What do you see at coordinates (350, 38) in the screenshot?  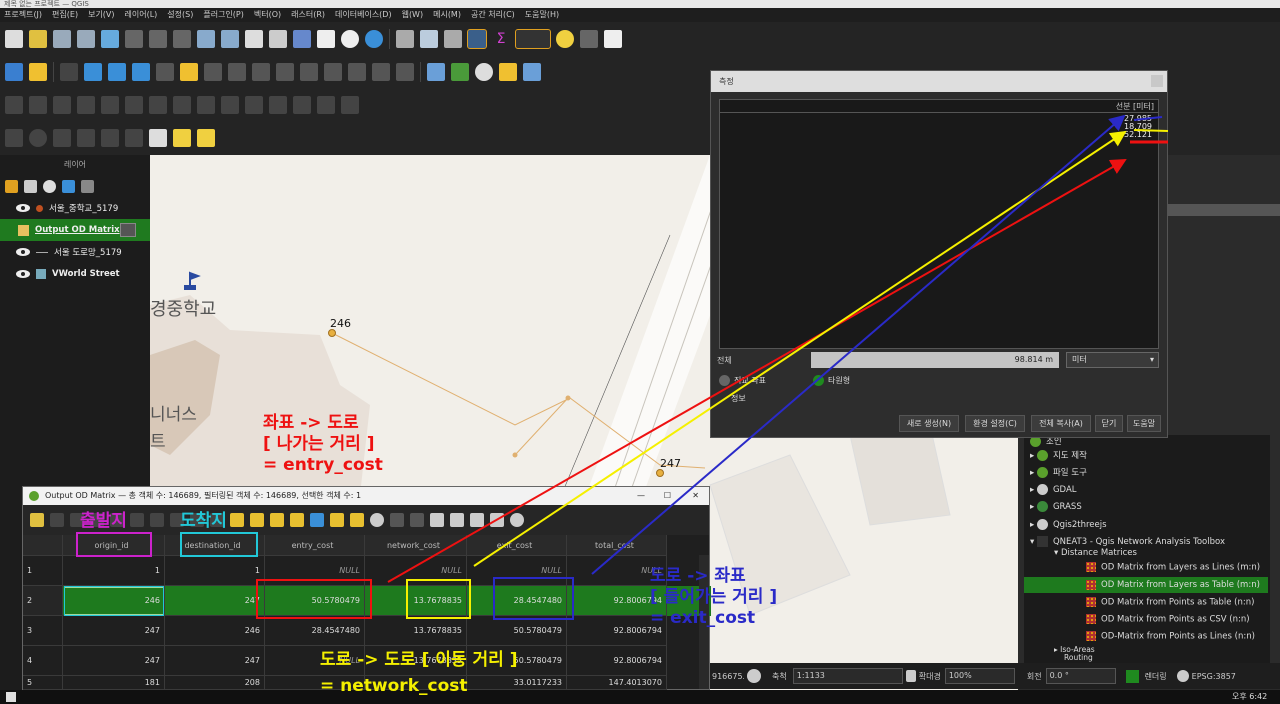 I see `clock-icon` at bounding box center [350, 38].